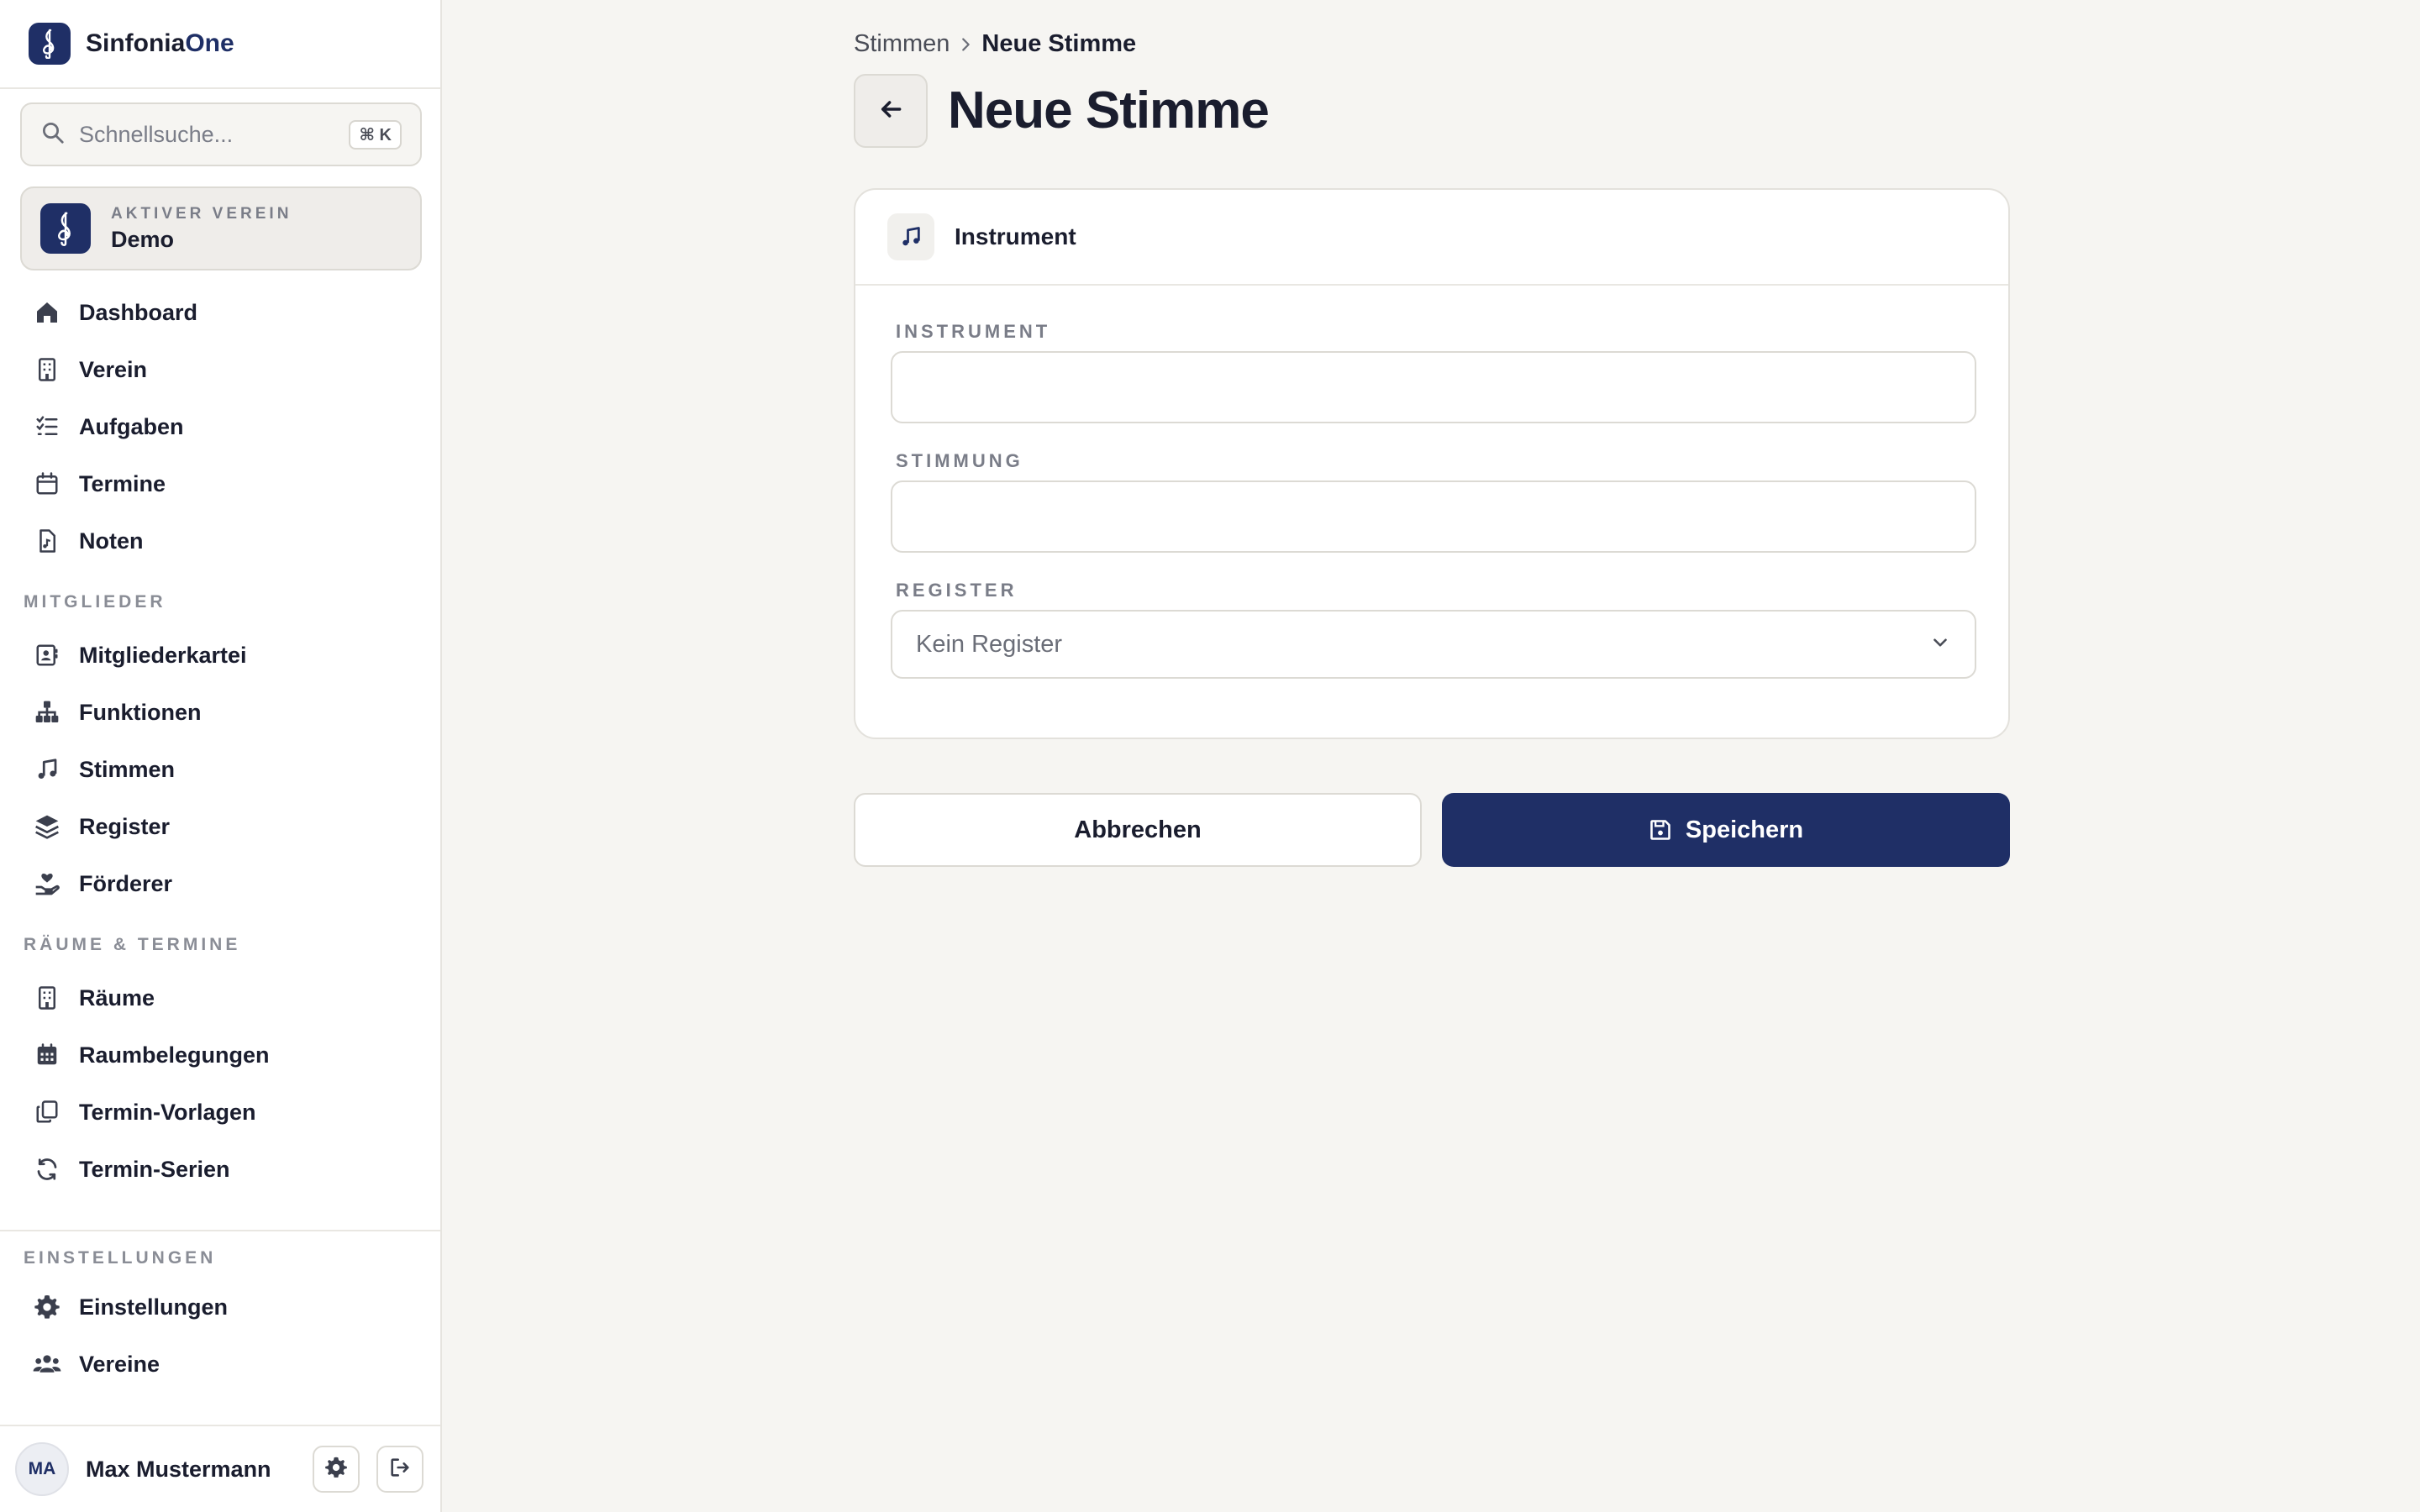  Describe the element at coordinates (220, 1364) in the screenshot. I see `nav-item-vereine: Vereine` at that location.